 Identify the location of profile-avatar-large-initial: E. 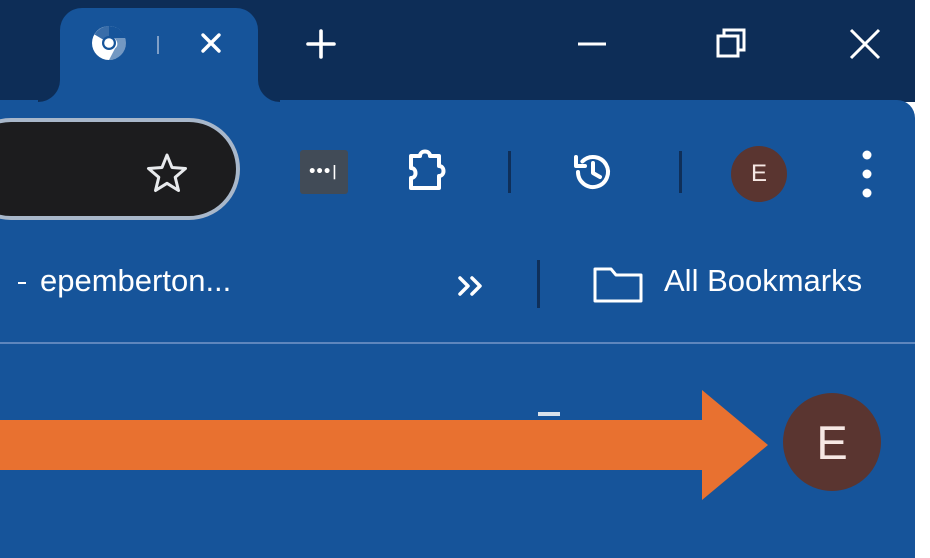
(832, 442).